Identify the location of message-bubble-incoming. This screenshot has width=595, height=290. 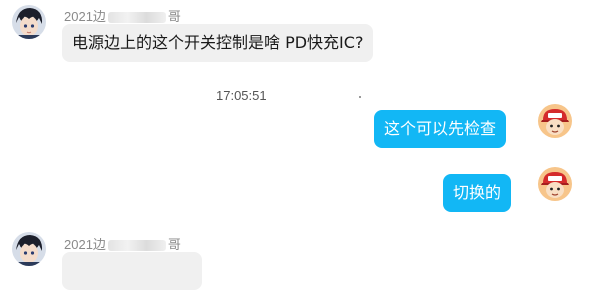
(132, 271).